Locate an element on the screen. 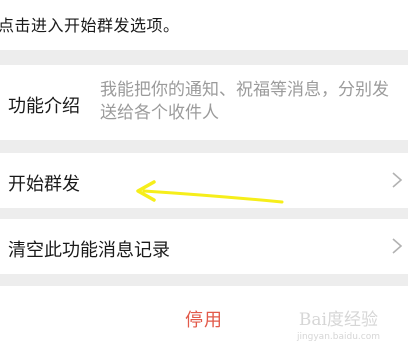 The width and height of the screenshot is (408, 348). baidu-watermark: Bai度经验 is located at coordinates (338, 320).